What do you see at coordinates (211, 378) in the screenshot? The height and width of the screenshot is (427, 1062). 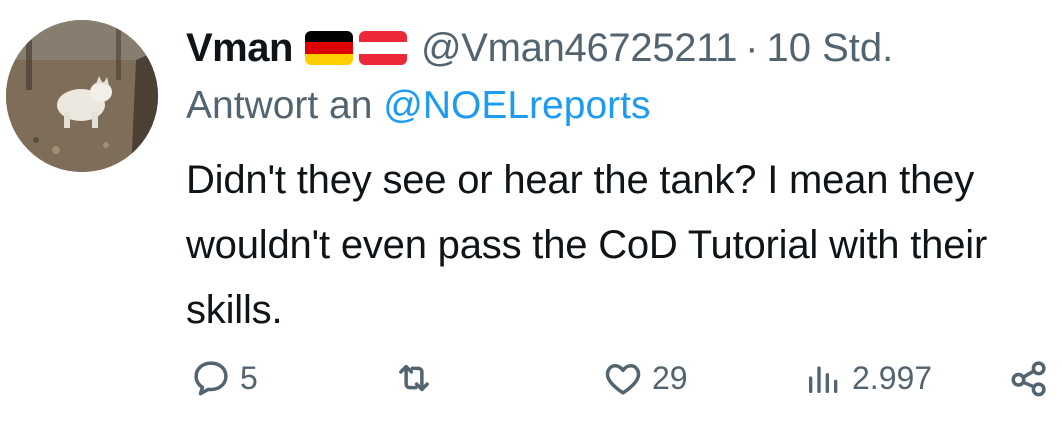 I see `reply-icon` at bounding box center [211, 378].